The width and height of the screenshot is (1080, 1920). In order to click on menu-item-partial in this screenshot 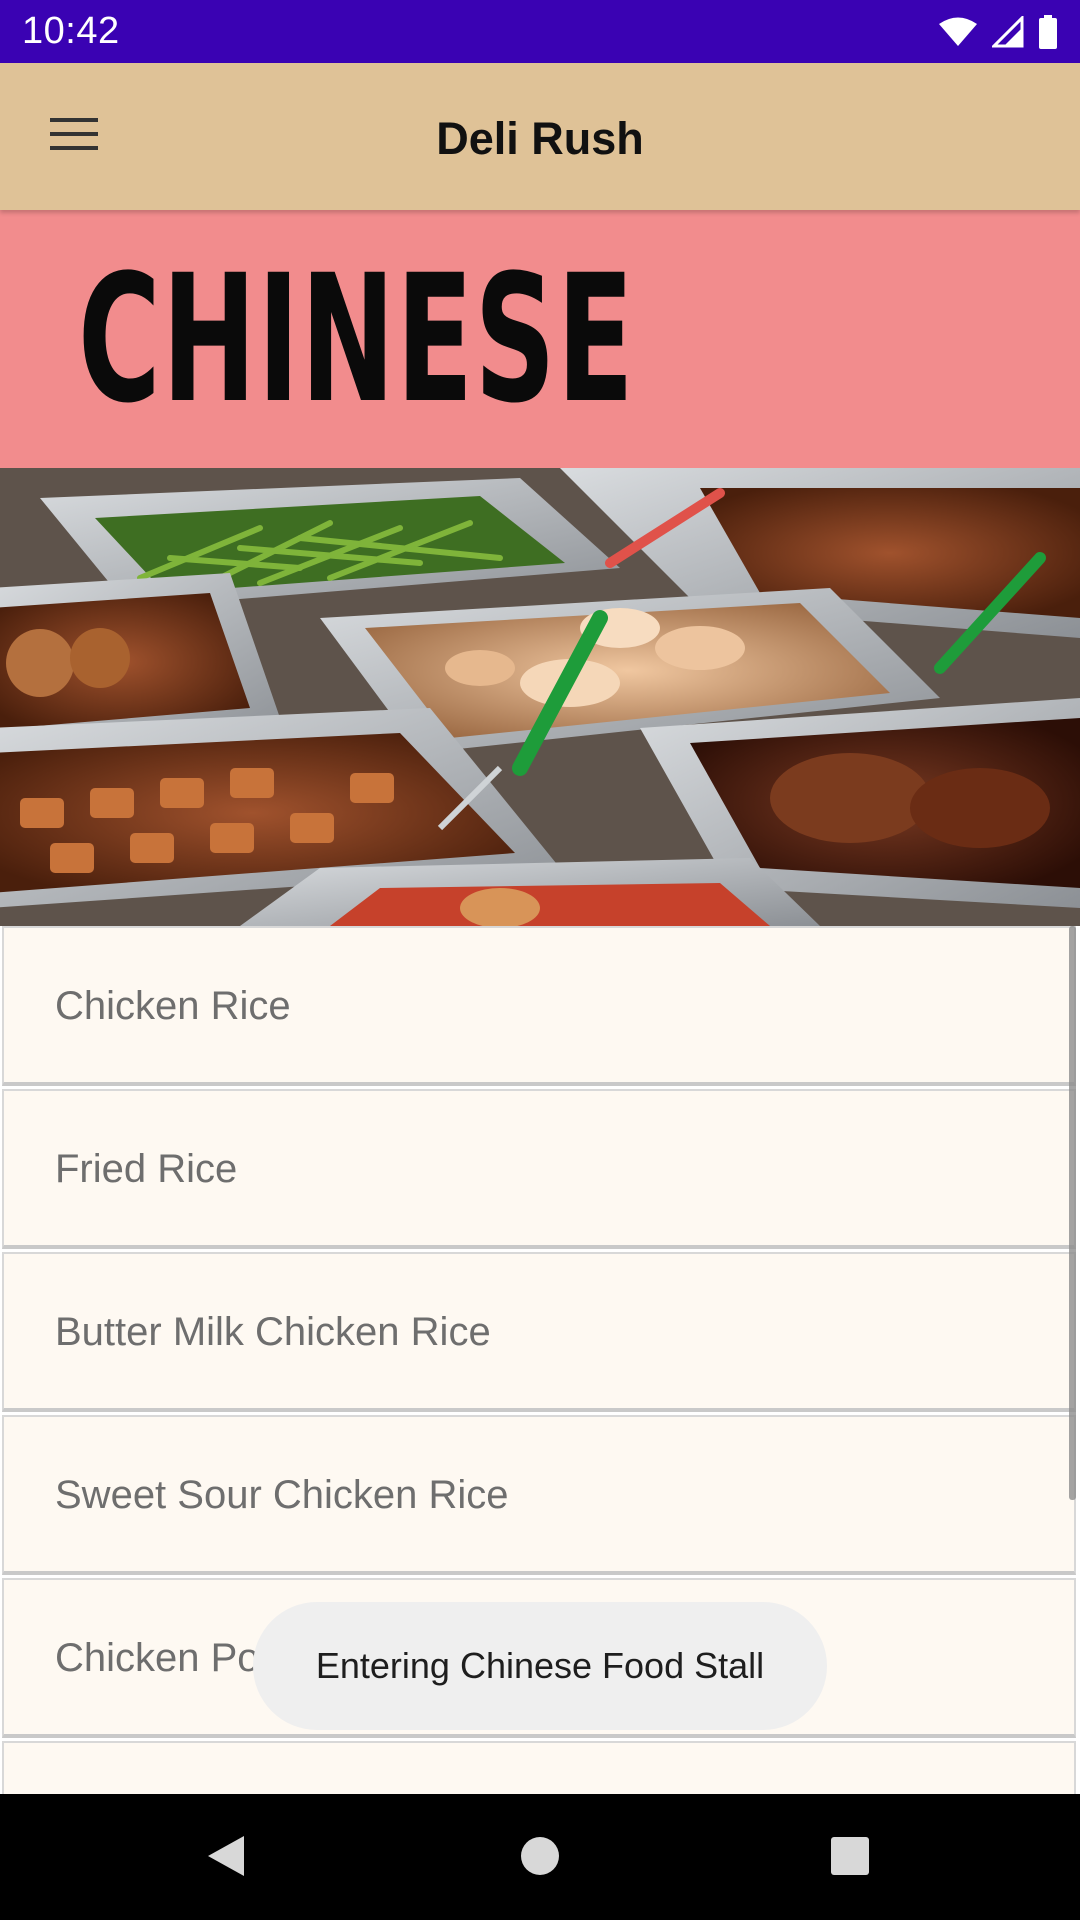, I will do `click(539, 1767)`.